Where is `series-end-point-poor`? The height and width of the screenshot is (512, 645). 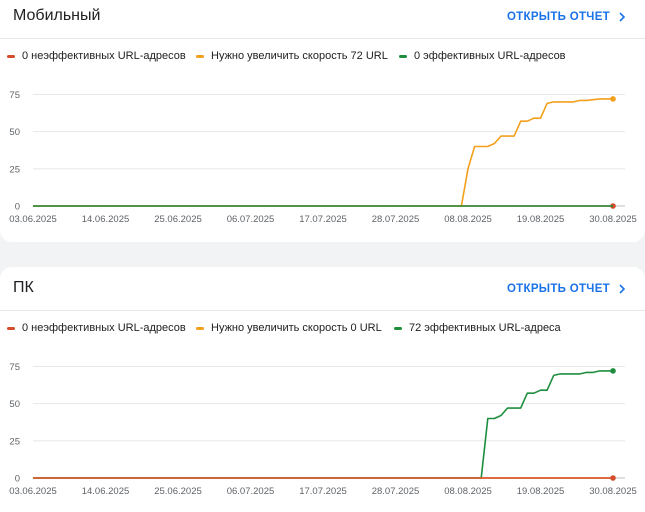
series-end-point-poor is located at coordinates (613, 478).